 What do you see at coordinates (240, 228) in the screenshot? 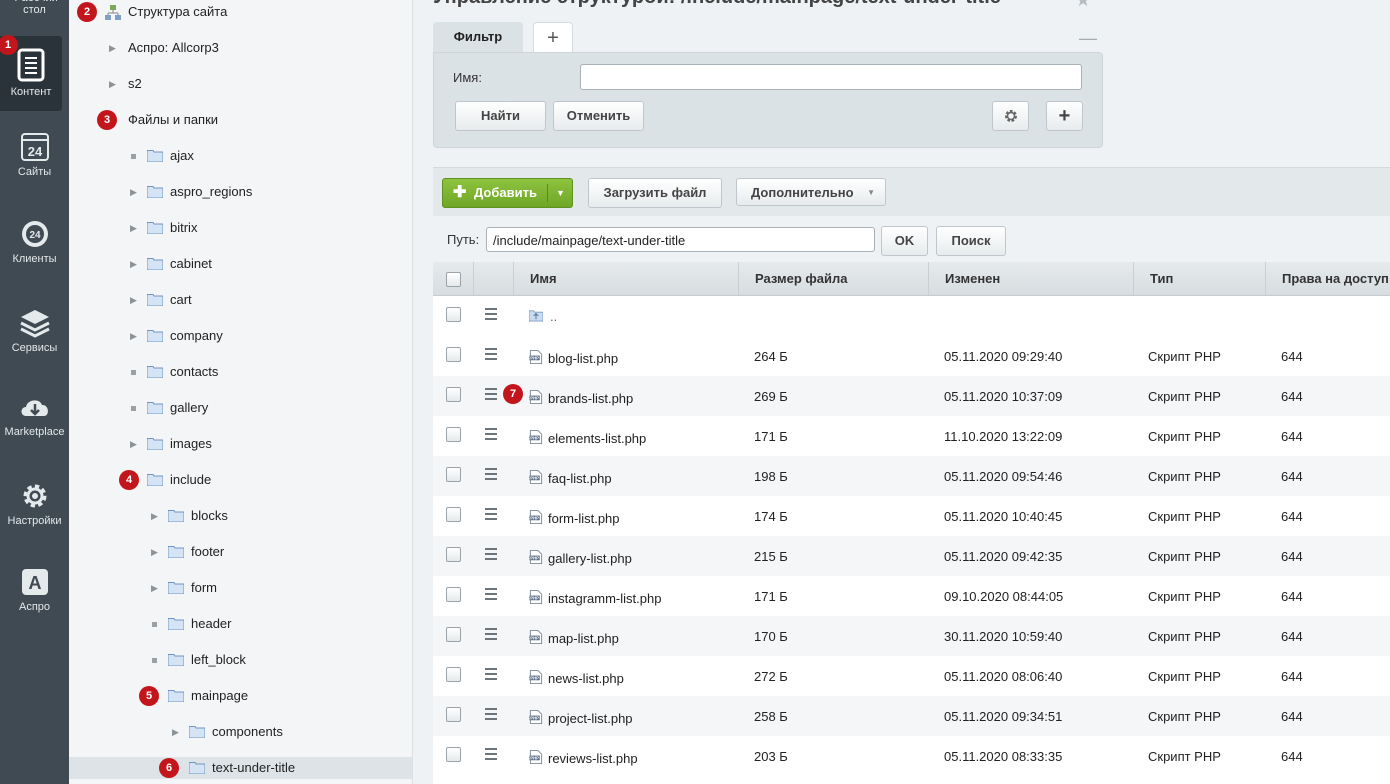
I see `tree-item: ▶ bitrix` at bounding box center [240, 228].